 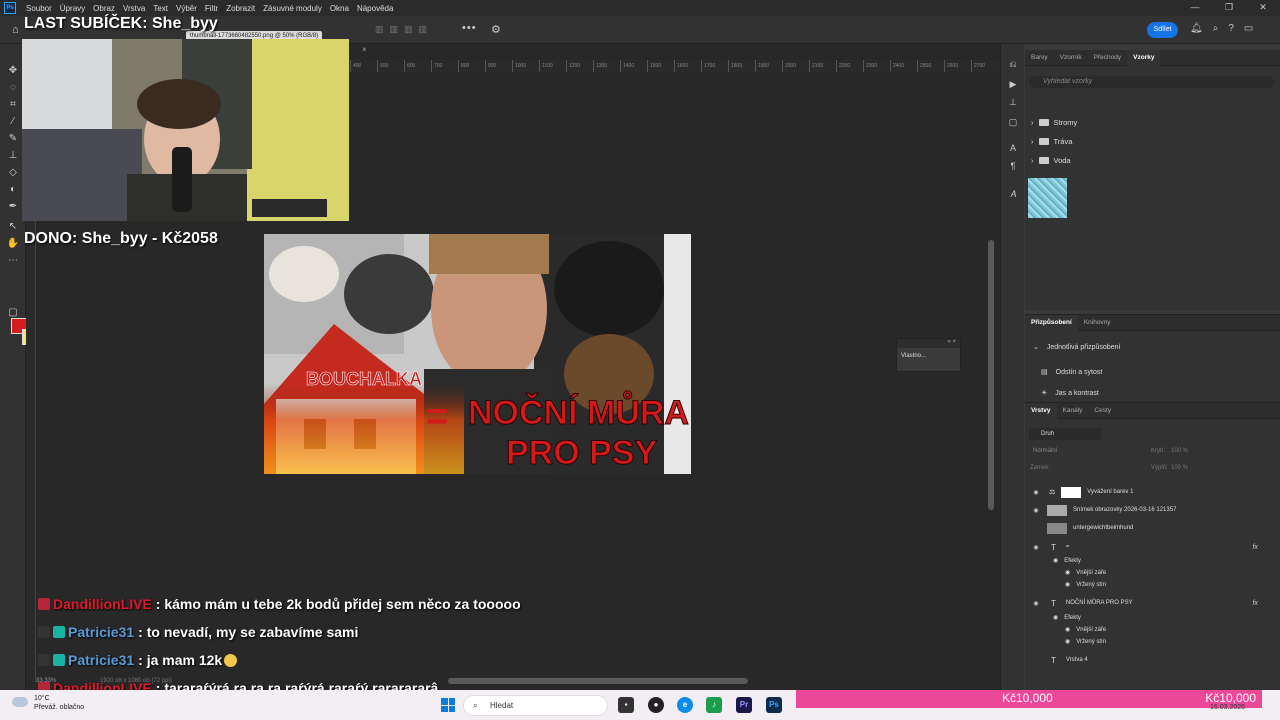 I want to click on paragraph-icon: ¶, so click(x=1013, y=166).